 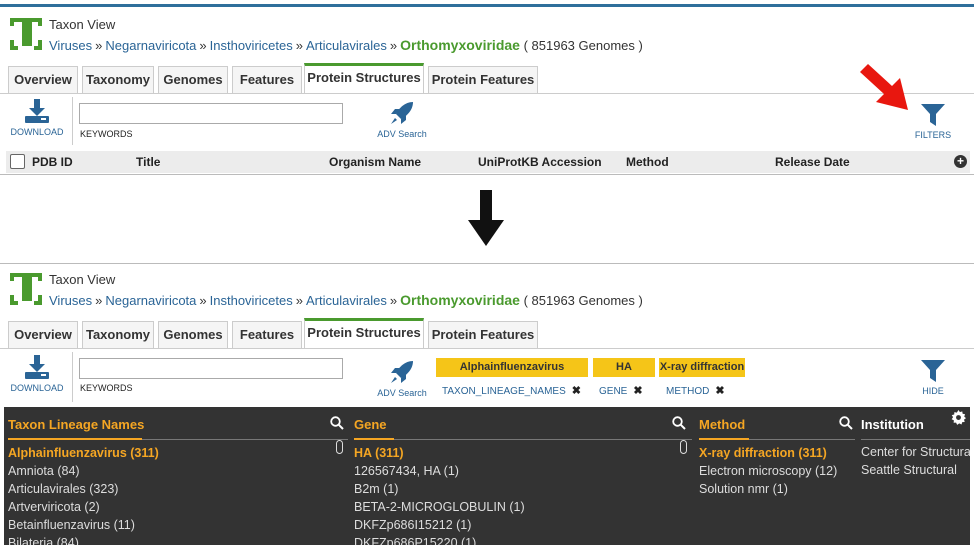 I want to click on select-all-checkbox, so click(x=17, y=161).